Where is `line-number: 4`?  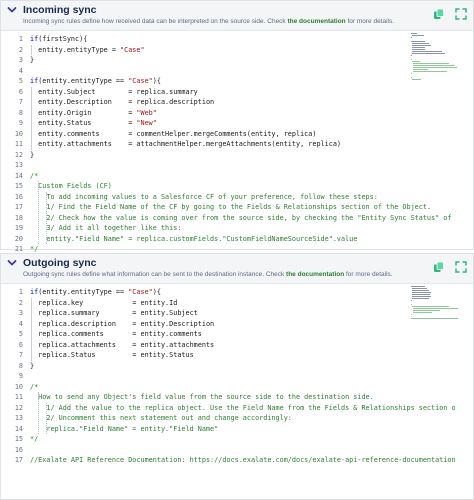 line-number: 4 is located at coordinates (20, 70).